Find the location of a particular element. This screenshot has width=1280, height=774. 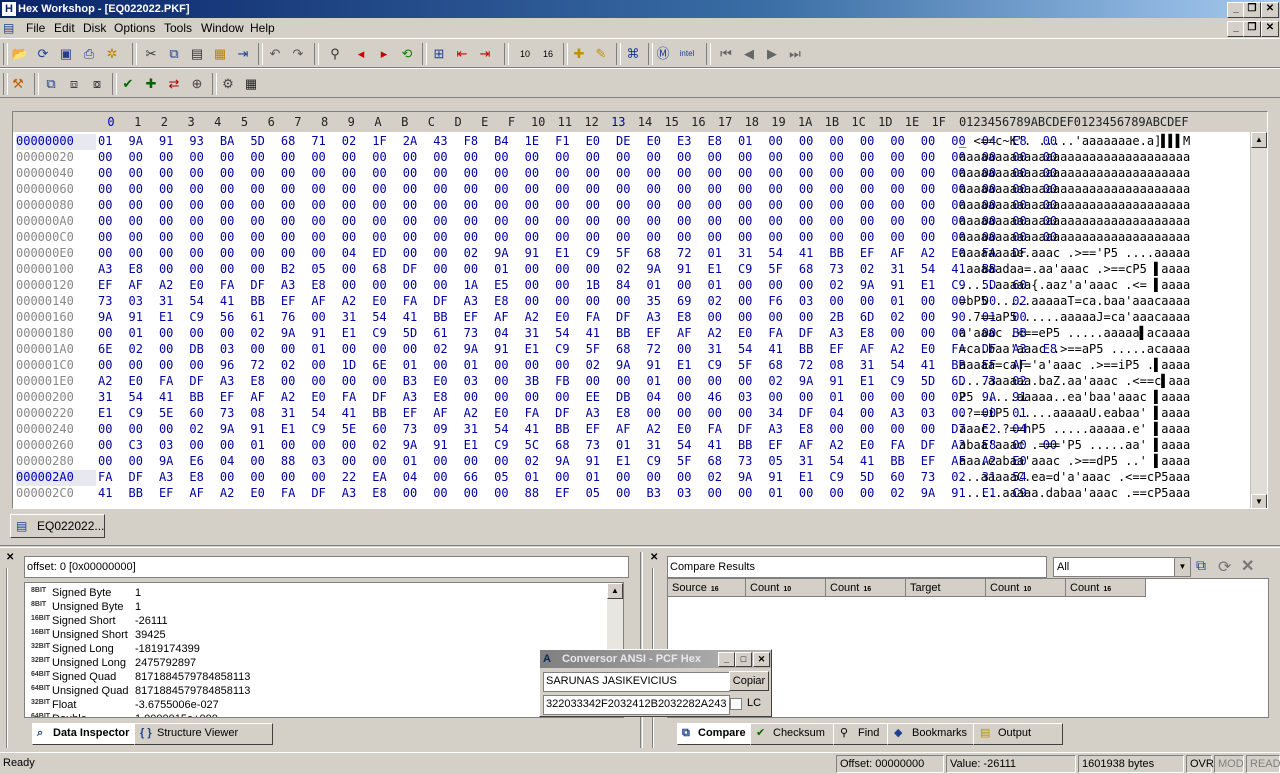

split-icon: ⧈ is located at coordinates (74, 84).